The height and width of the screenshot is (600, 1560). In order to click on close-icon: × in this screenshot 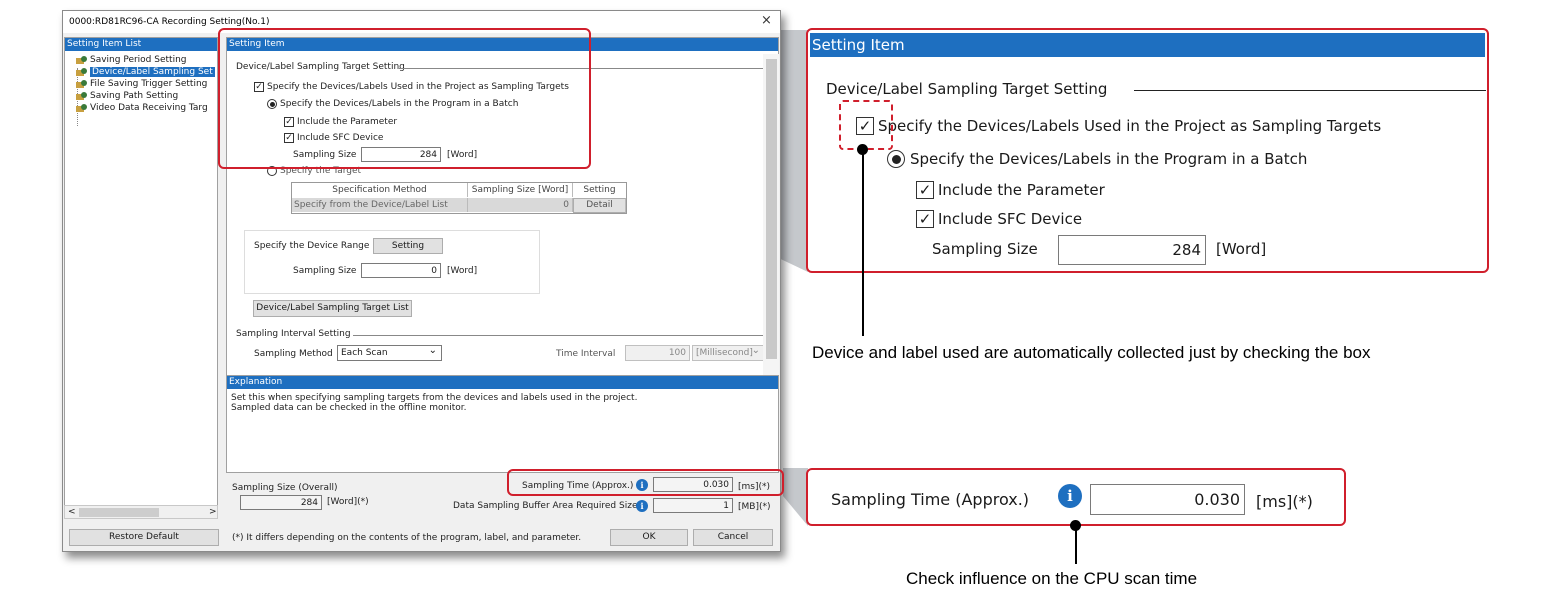, I will do `click(766, 20)`.